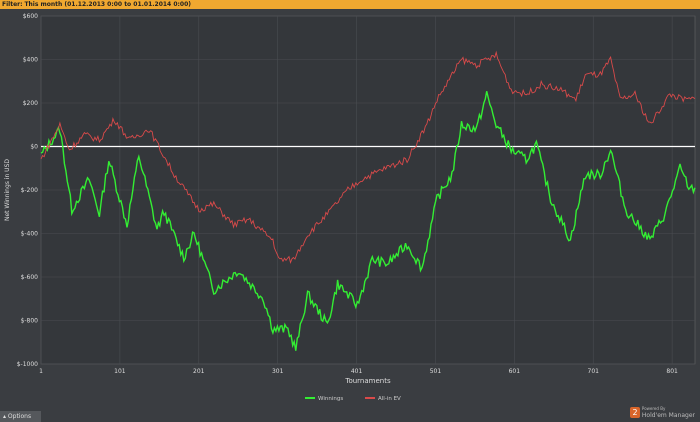  Describe the element at coordinates (7, 190) in the screenshot. I see `y-axis-label: Net Winnings in USD` at that location.